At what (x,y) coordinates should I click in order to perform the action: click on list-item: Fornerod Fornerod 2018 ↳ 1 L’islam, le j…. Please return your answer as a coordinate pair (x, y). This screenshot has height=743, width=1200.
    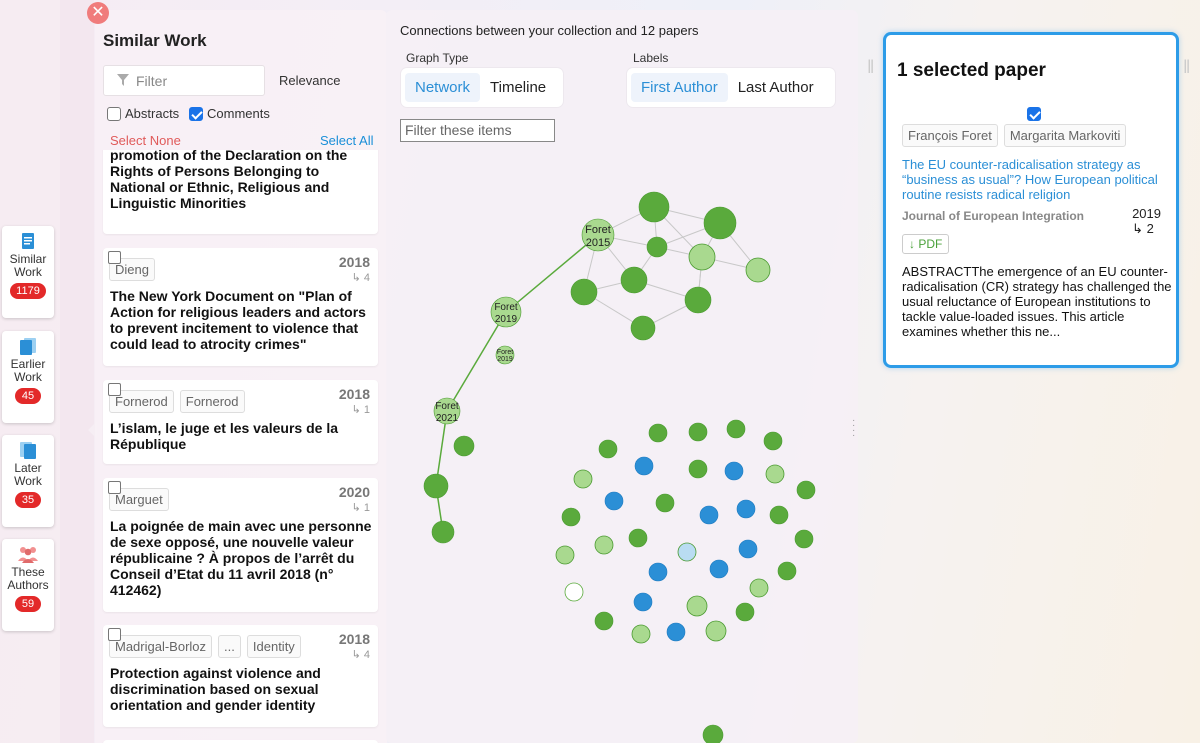
    Looking at the image, I should click on (240, 422).